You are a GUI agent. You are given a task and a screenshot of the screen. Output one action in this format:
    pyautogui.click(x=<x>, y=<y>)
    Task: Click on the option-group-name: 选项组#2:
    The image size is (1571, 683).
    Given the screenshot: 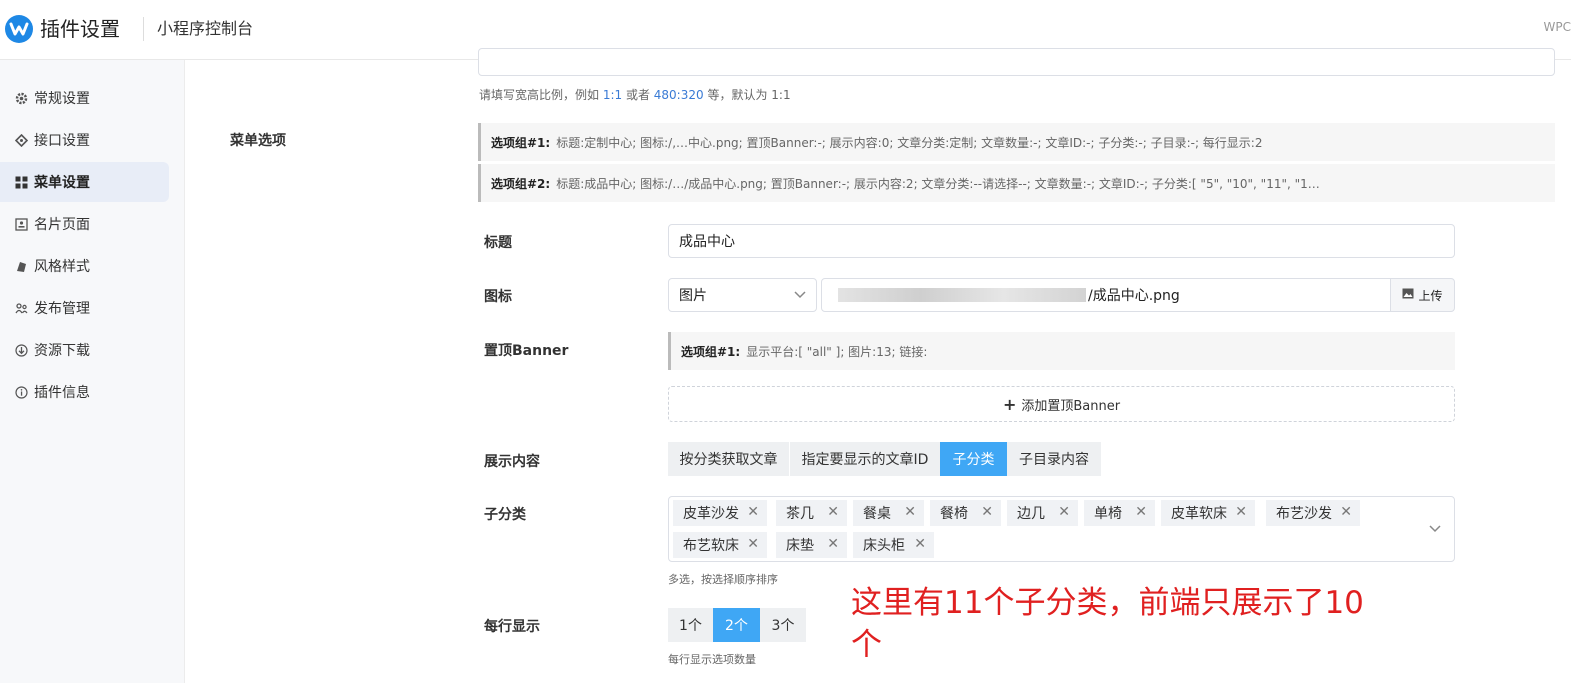 What is the action you would take?
    pyautogui.click(x=521, y=183)
    